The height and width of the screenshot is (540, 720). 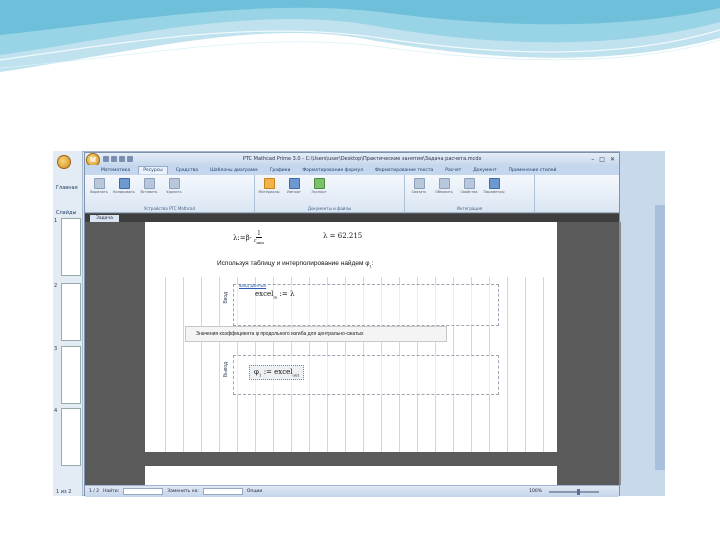 What do you see at coordinates (174, 192) in the screenshot?
I see `ribbon-button-label: Удалить` at bounding box center [174, 192].